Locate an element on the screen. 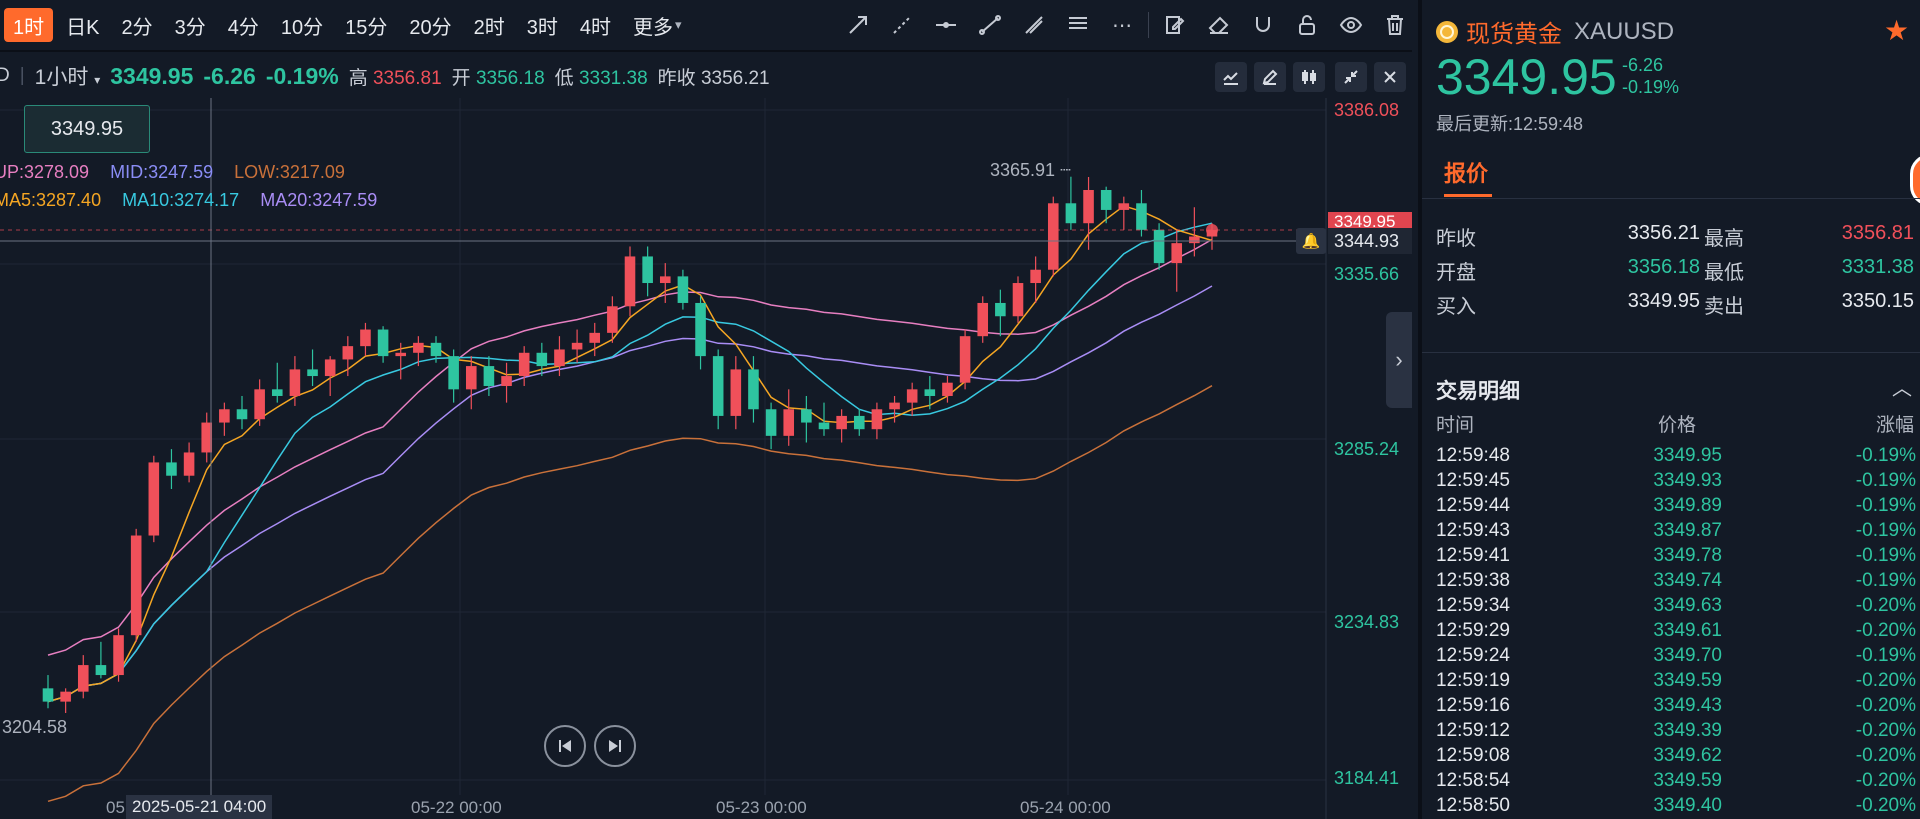  arrow-line-icon is located at coordinates (858, 25).